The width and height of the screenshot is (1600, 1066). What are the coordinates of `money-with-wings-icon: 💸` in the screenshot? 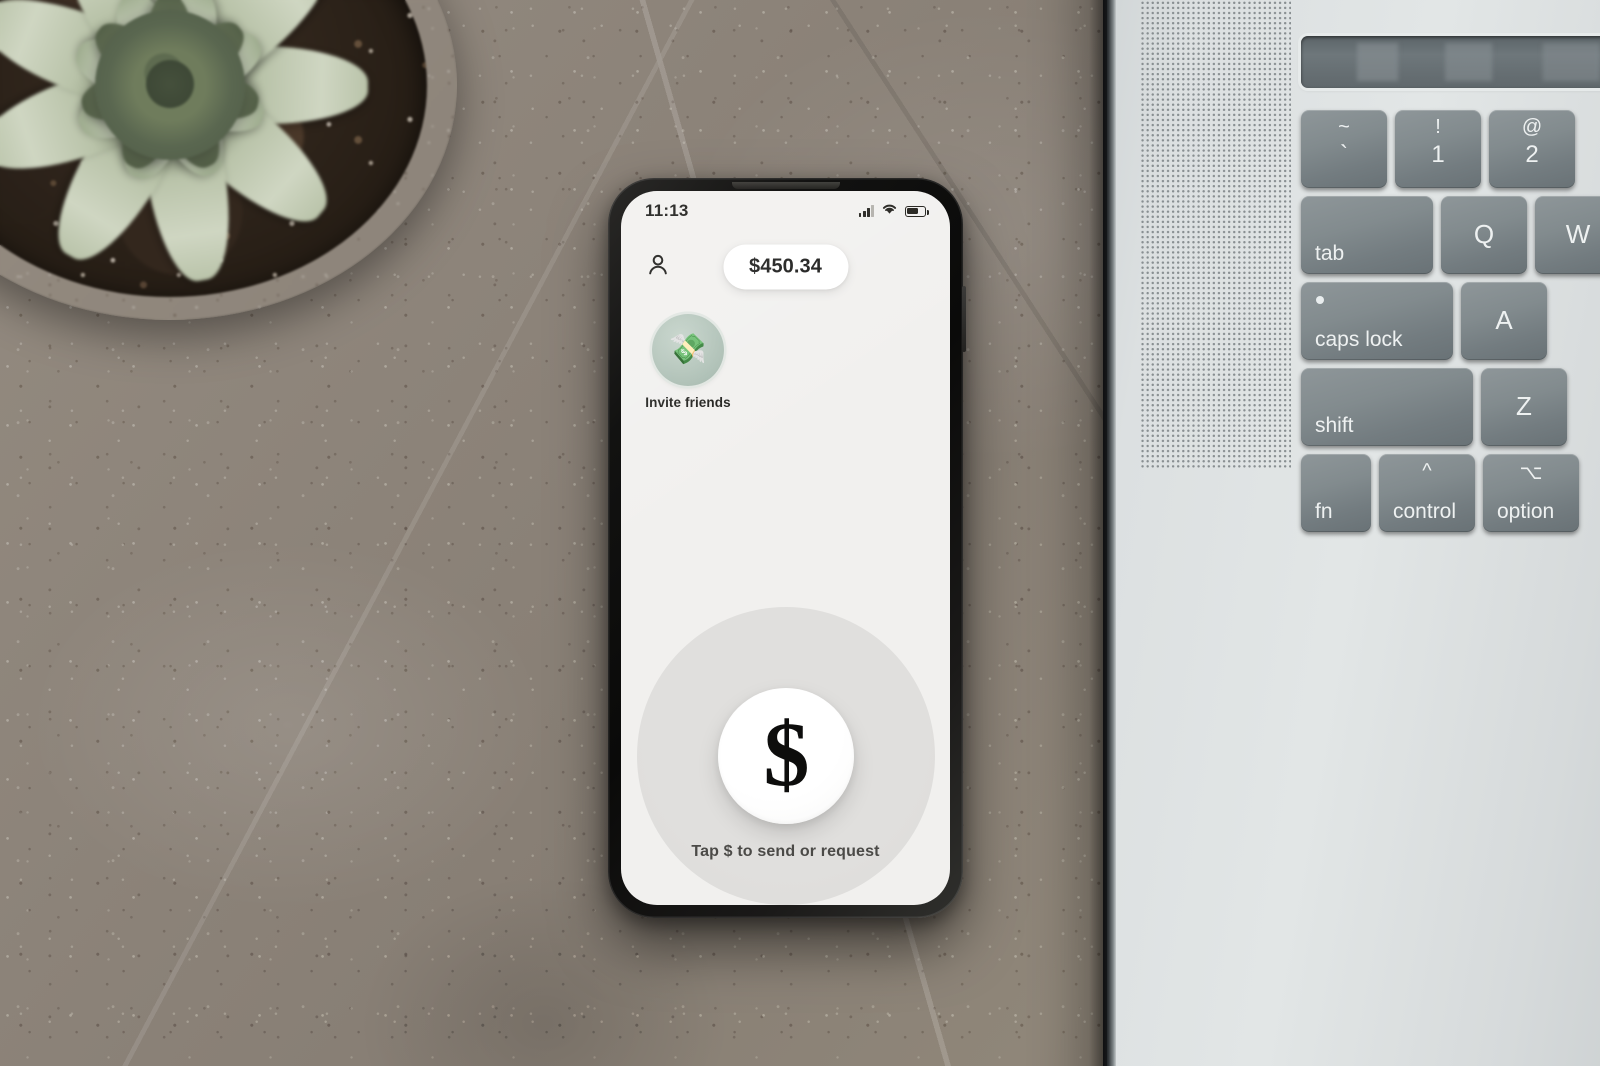 It's located at (688, 350).